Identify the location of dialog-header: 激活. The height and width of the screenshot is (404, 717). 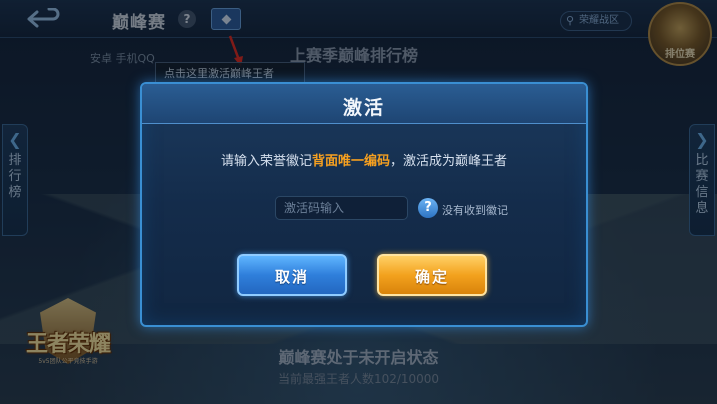
(364, 104).